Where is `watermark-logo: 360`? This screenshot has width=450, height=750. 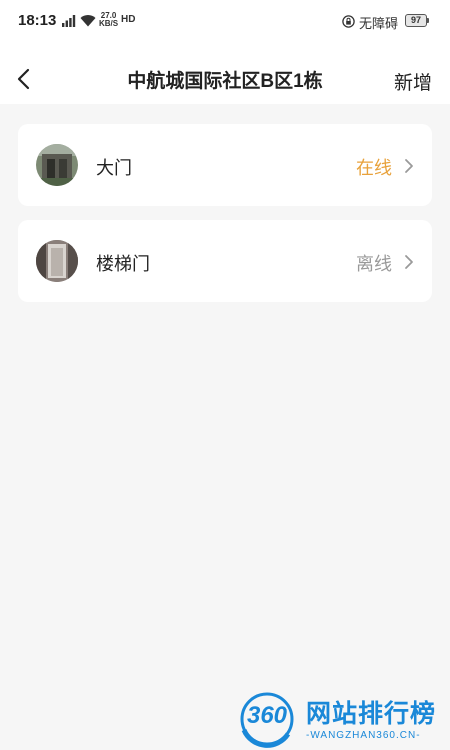 watermark-logo: 360 is located at coordinates (267, 715).